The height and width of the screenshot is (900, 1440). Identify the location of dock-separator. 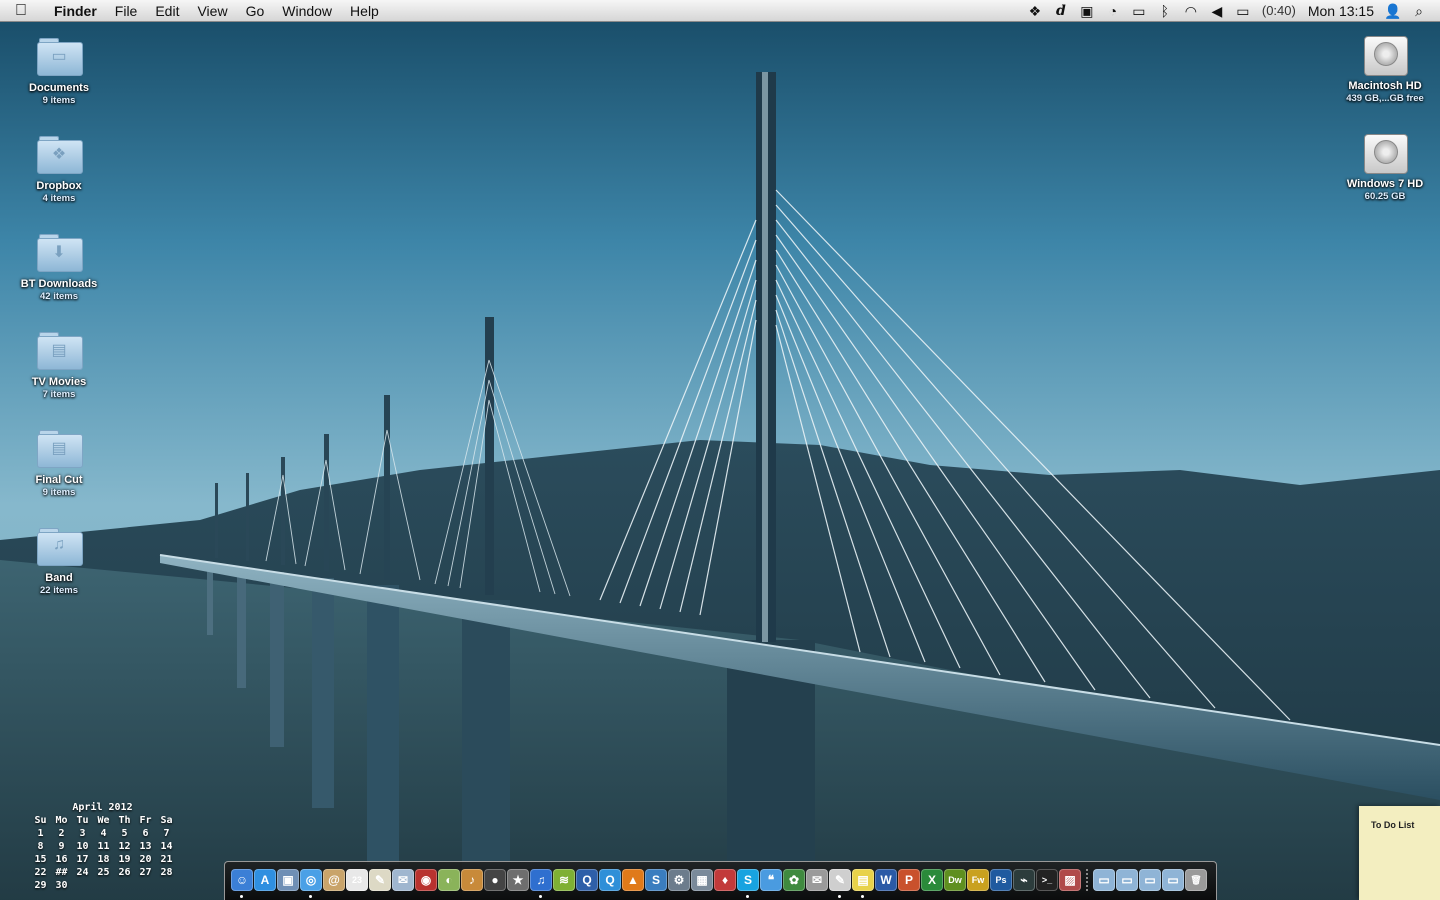
(1087, 881).